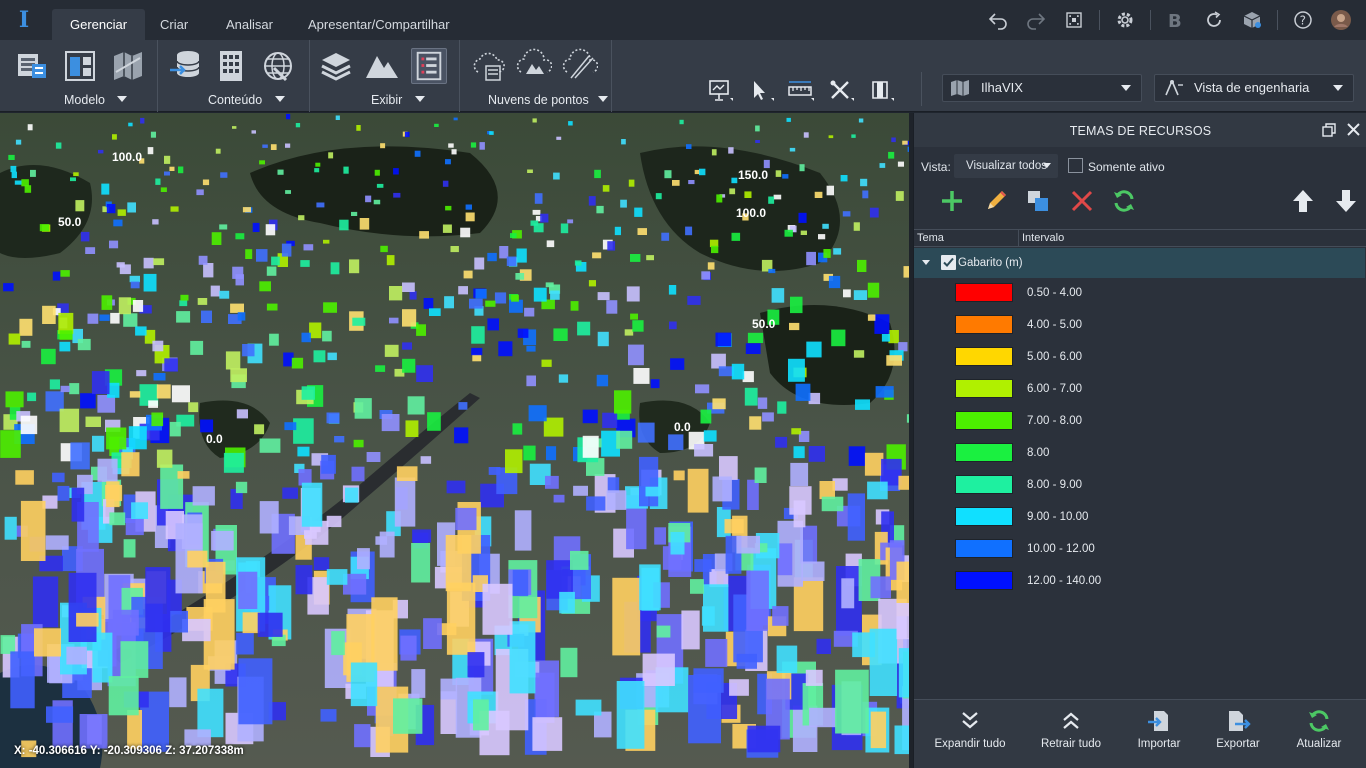 The height and width of the screenshot is (768, 1366). What do you see at coordinates (1082, 201) in the screenshot?
I see `delete-icon` at bounding box center [1082, 201].